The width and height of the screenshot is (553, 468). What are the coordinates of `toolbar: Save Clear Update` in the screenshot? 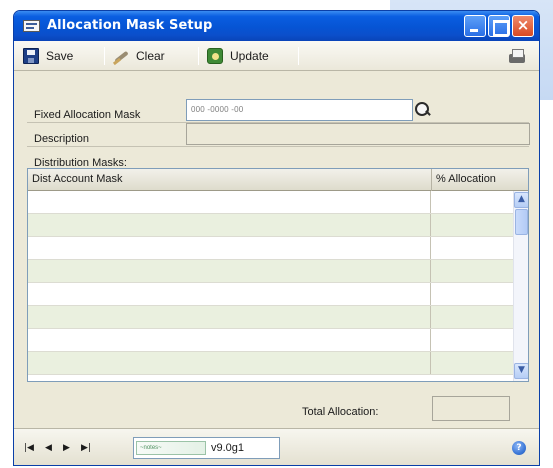 It's located at (276, 56).